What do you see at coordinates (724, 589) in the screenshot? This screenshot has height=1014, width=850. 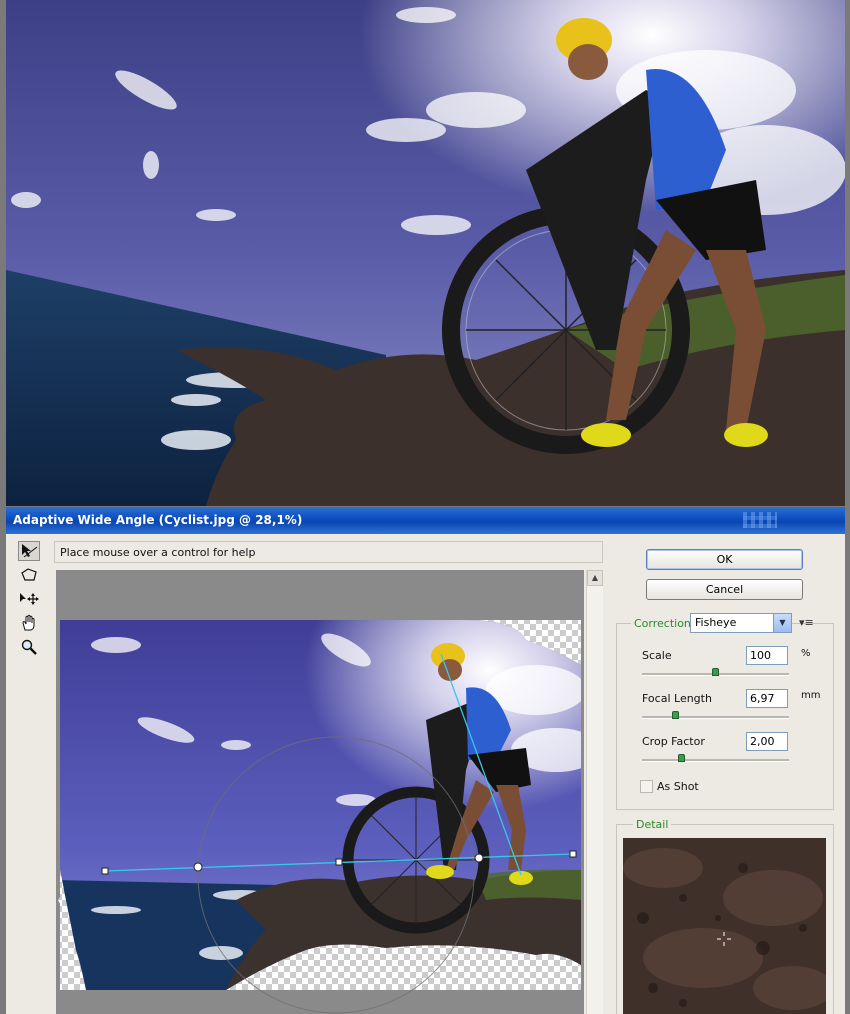 I see `cancel-button: Cancel` at bounding box center [724, 589].